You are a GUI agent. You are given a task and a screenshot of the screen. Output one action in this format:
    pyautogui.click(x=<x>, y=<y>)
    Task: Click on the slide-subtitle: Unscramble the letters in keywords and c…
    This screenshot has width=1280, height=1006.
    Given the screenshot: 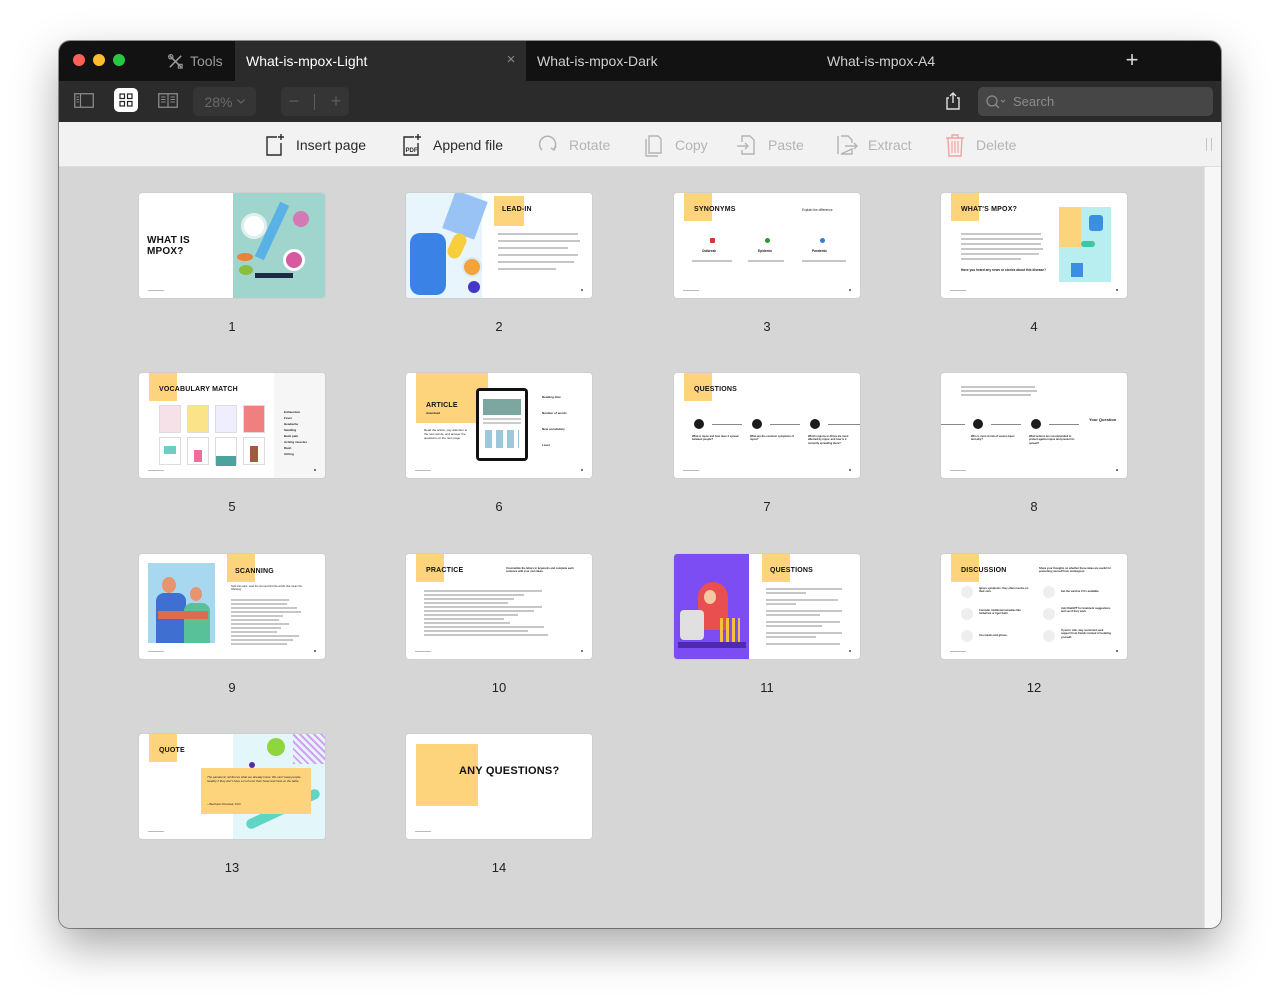 What is the action you would take?
    pyautogui.click(x=540, y=570)
    